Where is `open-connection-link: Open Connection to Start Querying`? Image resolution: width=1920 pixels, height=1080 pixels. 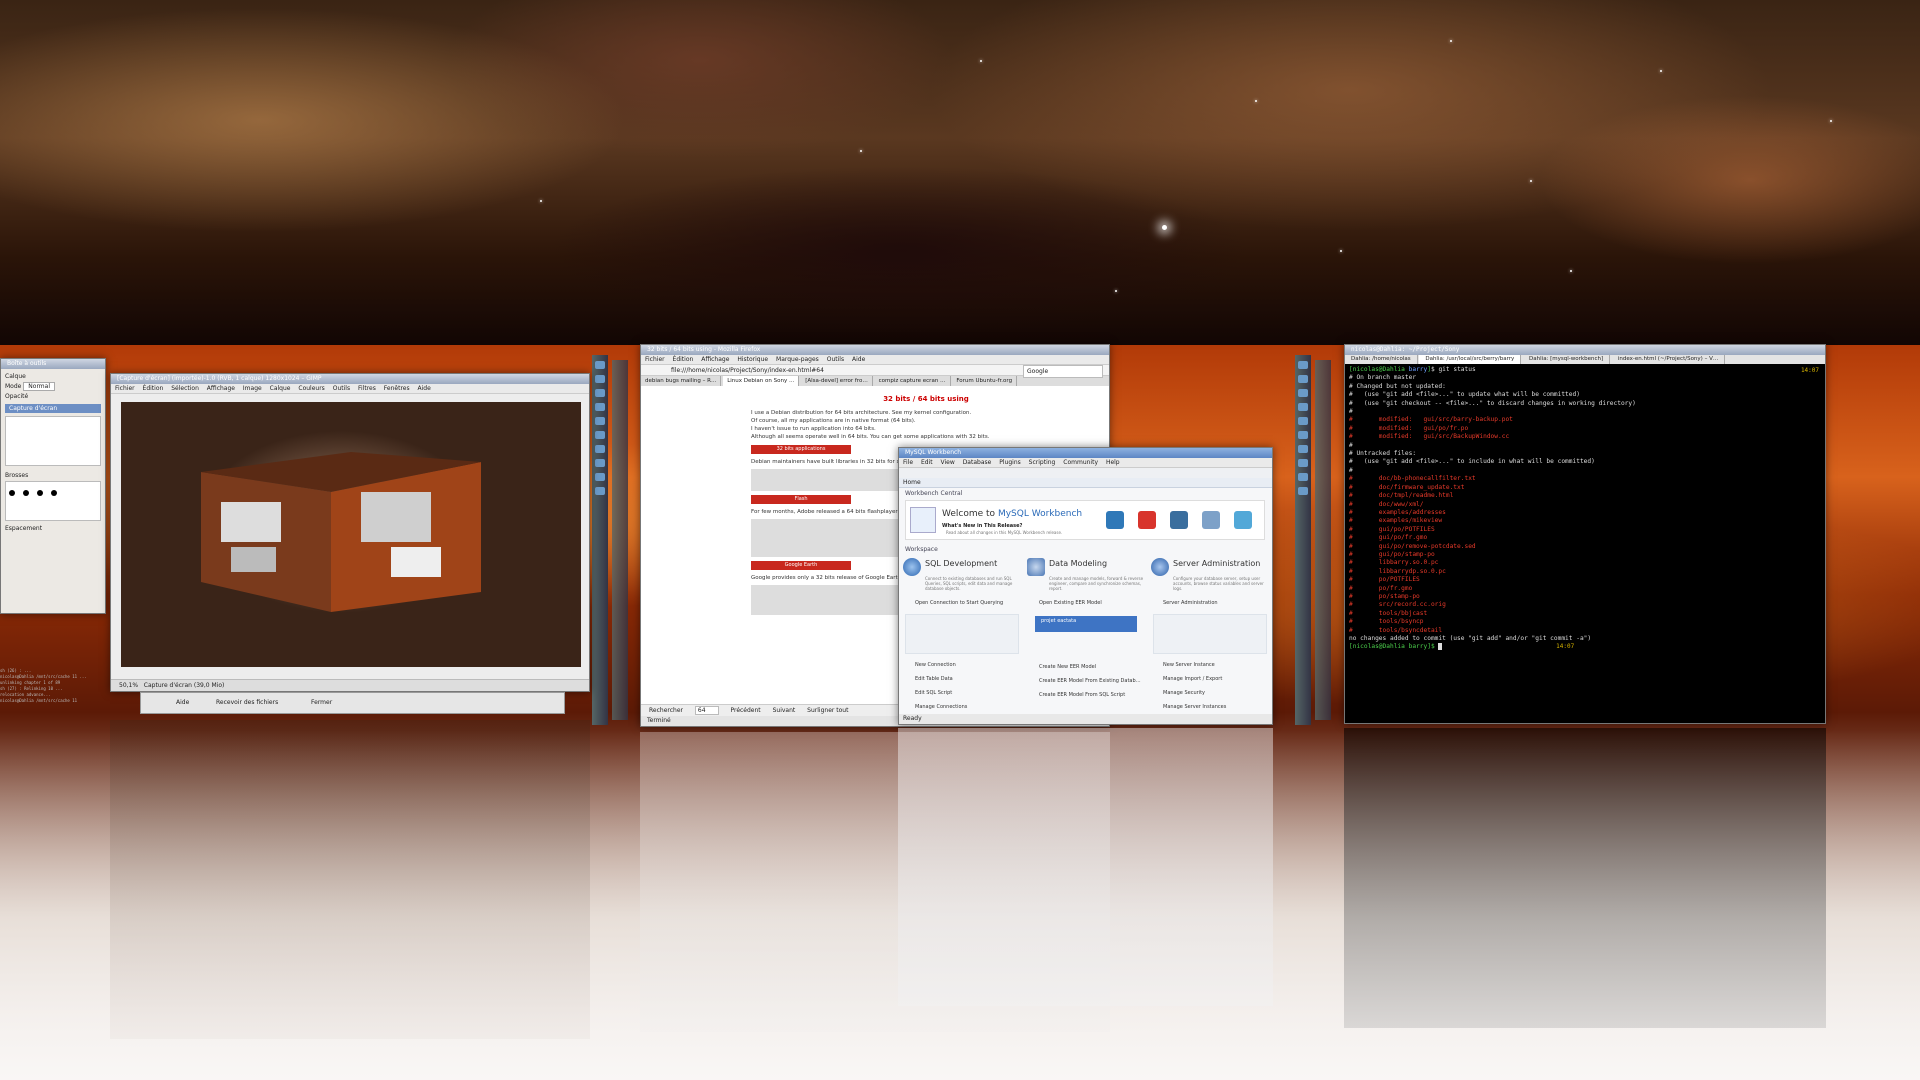
open-connection-link: Open Connection to Start Querying is located at coordinates (962, 603).